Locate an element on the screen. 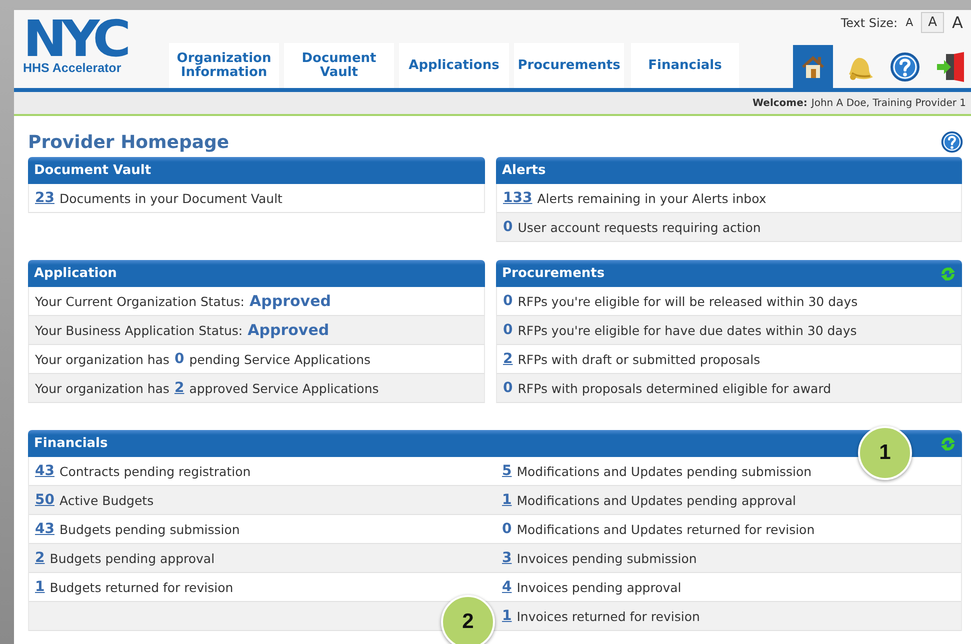 This screenshot has width=971, height=644. panel-title: Application is located at coordinates (75, 273).